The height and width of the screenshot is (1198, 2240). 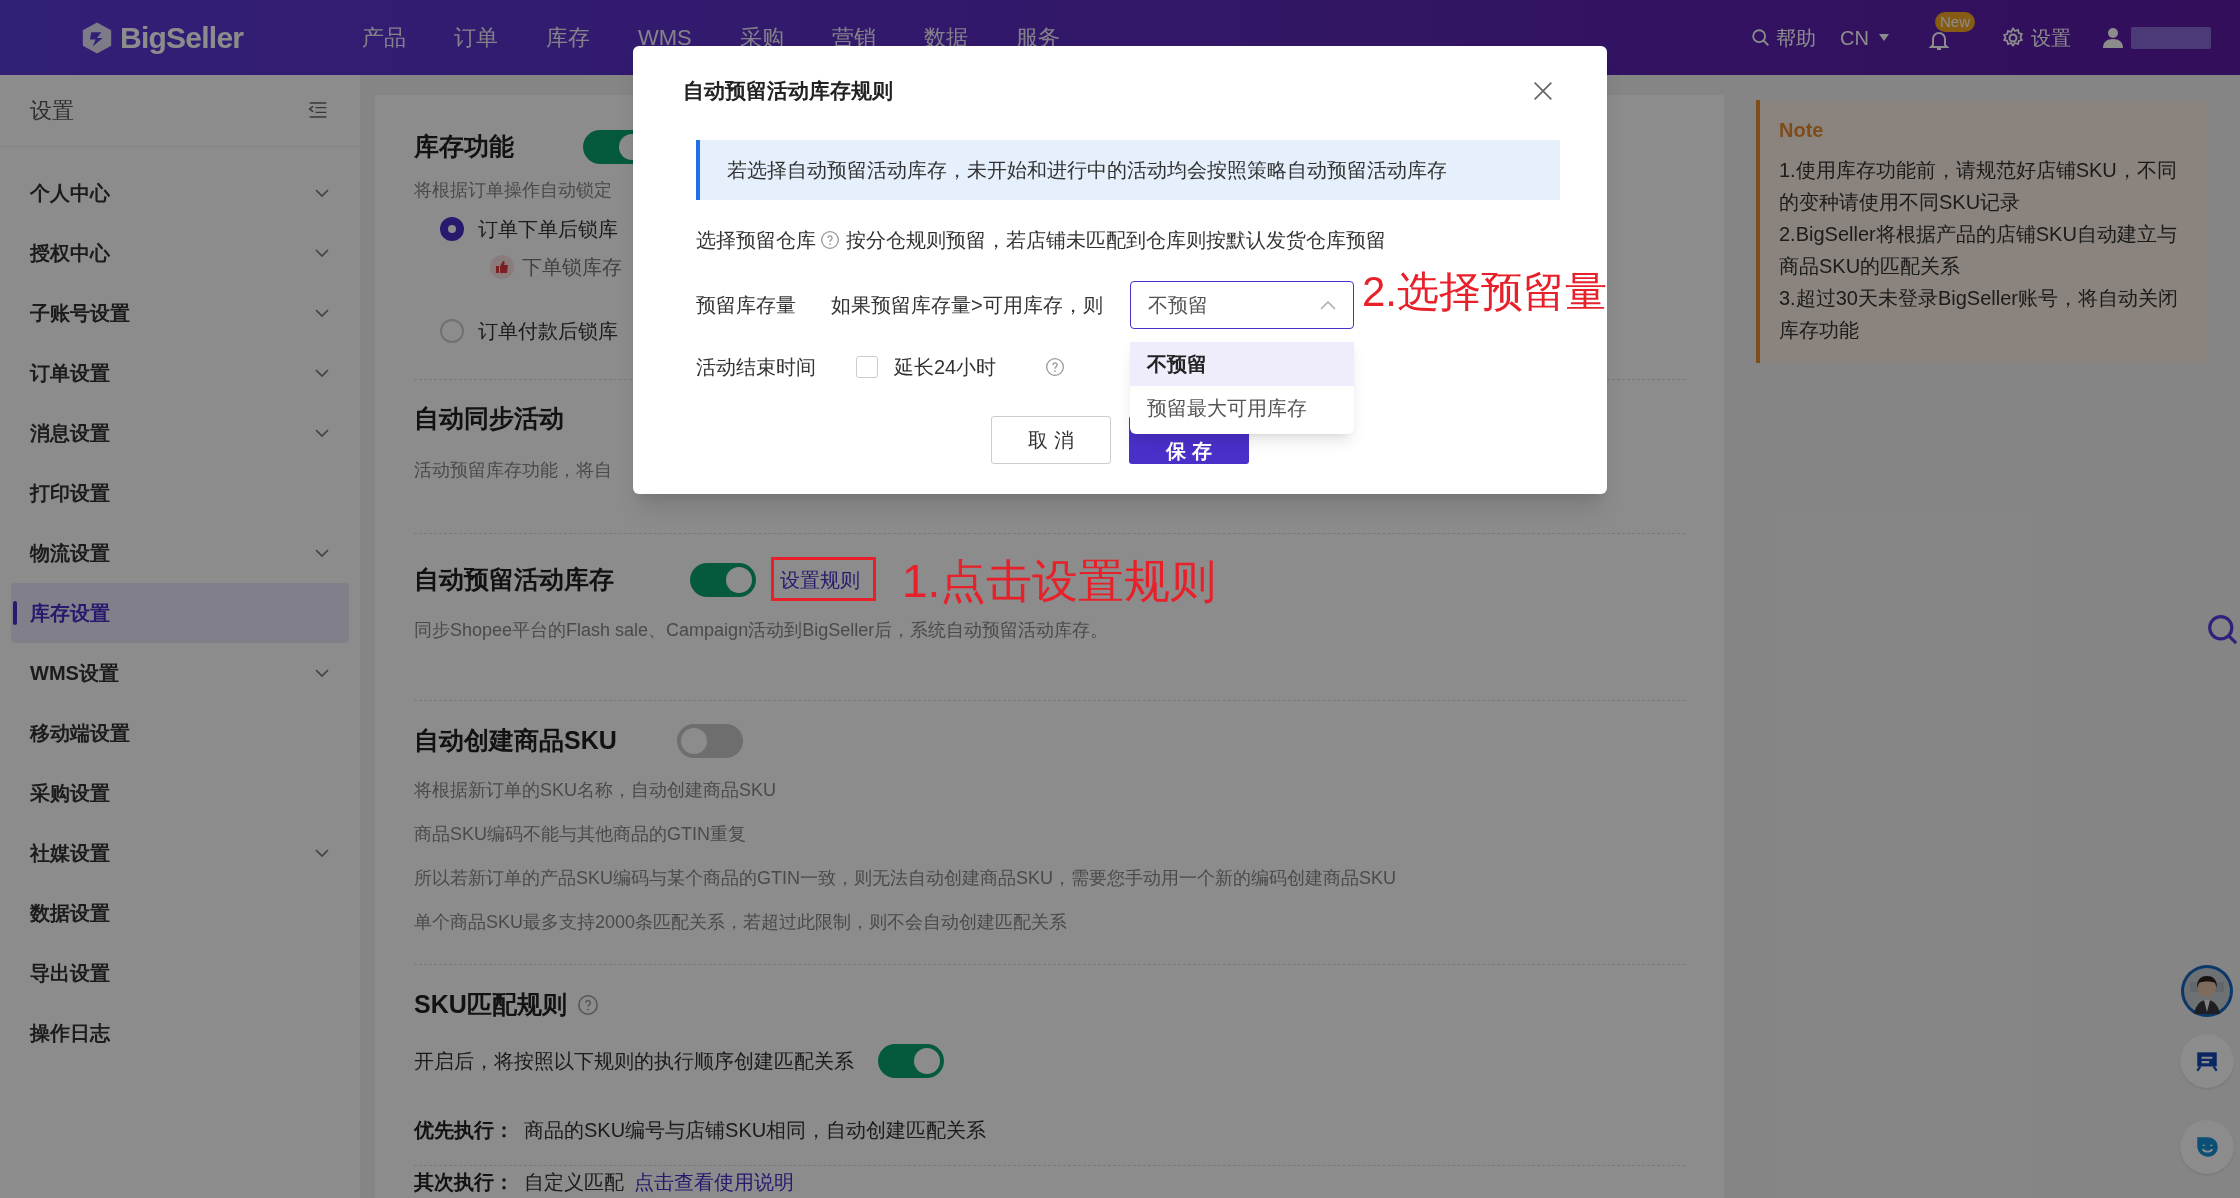 I want to click on close-icon, so click(x=1543, y=91).